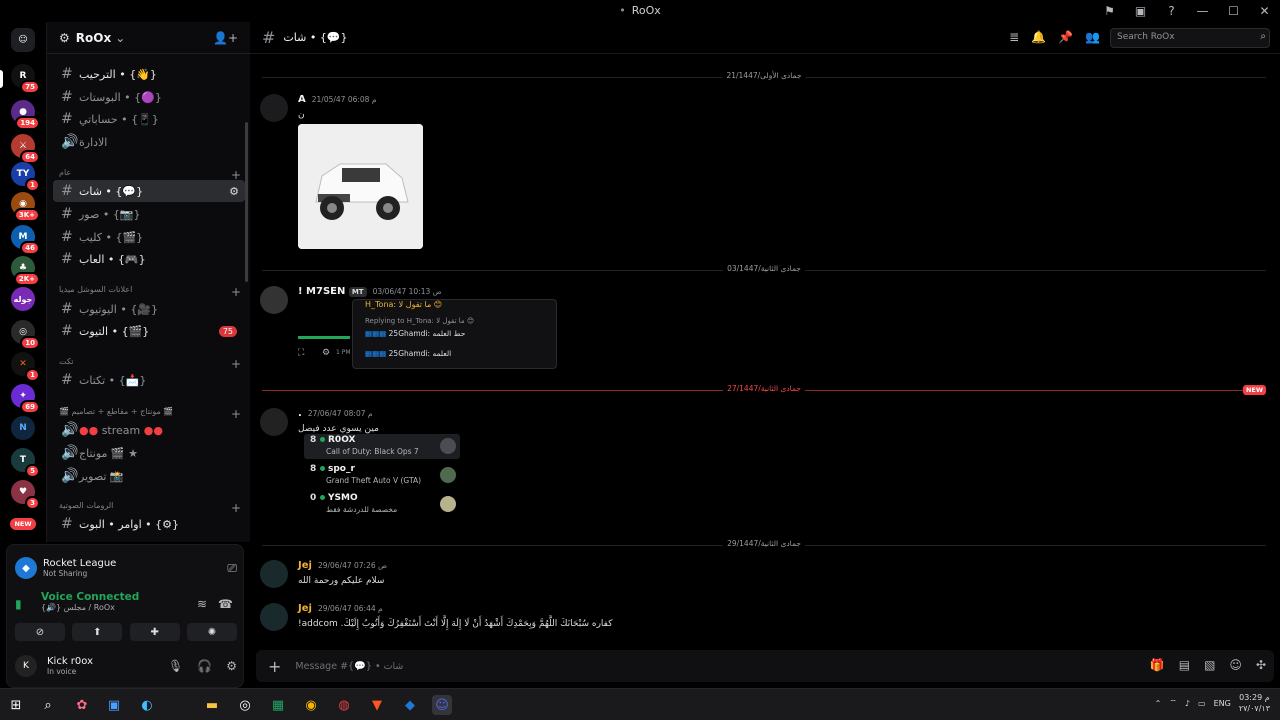  What do you see at coordinates (349, 666) in the screenshot?
I see `message-input: Message #{💬} • شات` at bounding box center [349, 666].